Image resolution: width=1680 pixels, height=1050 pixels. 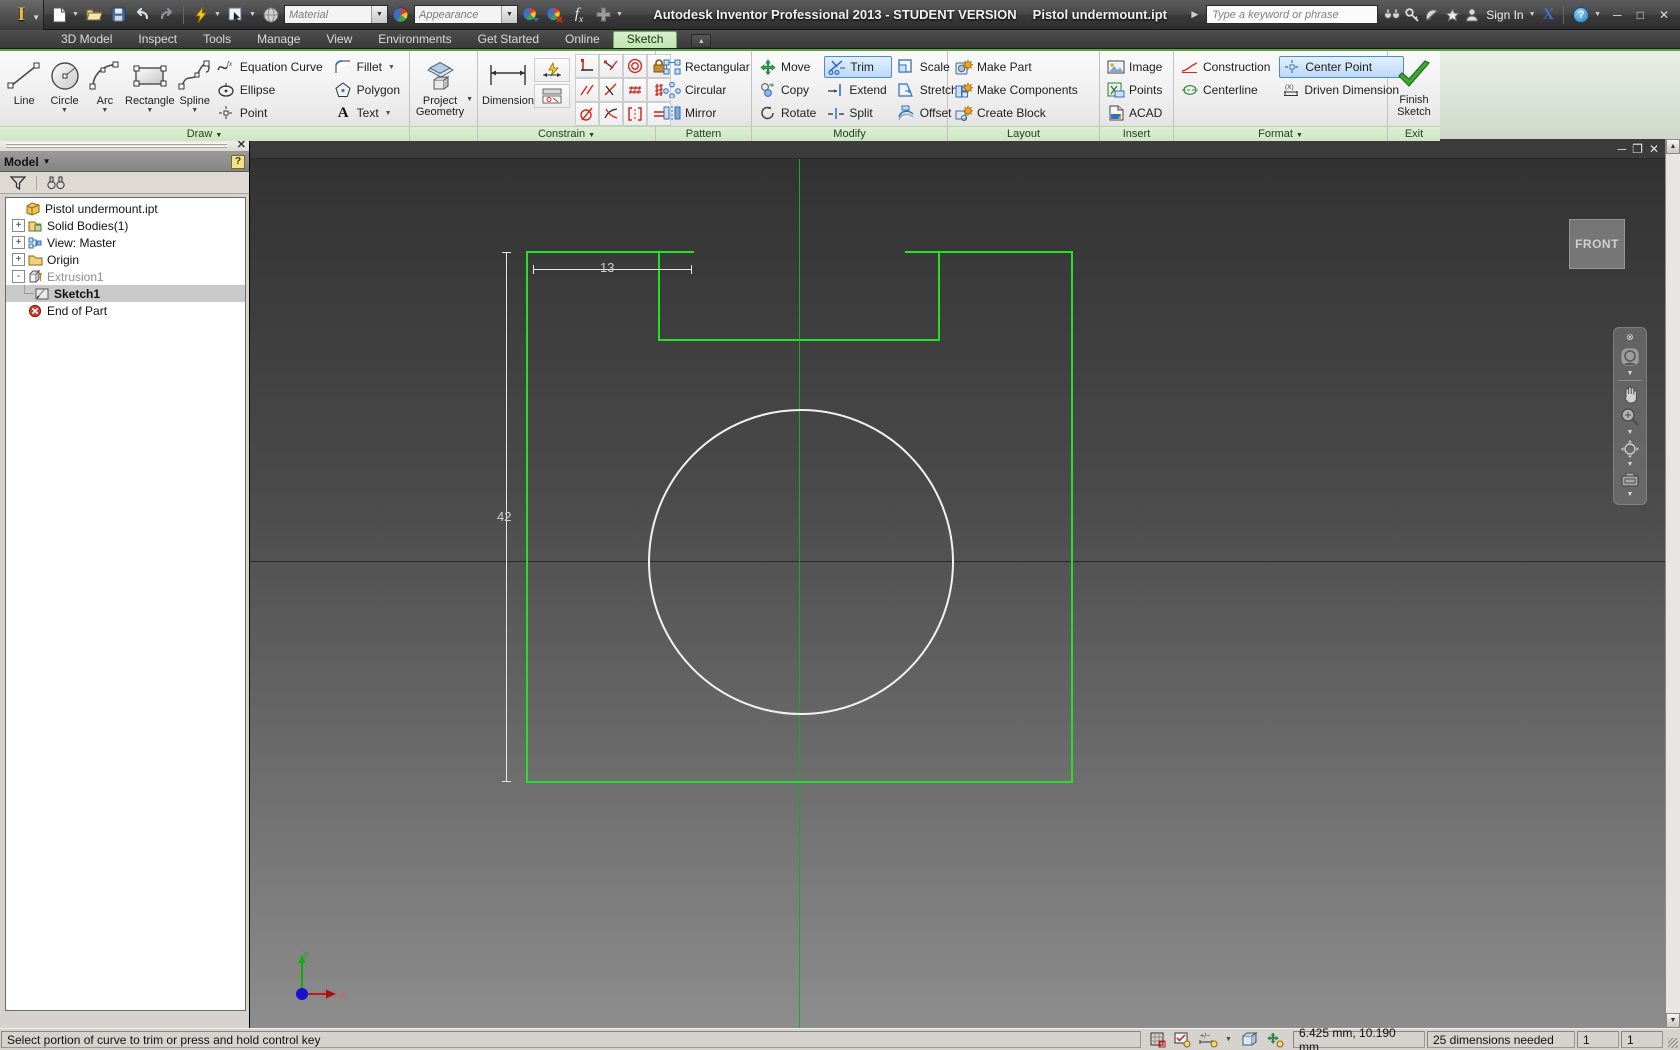 What do you see at coordinates (466, 14) in the screenshot?
I see `appearance-selector: Appearance ▼` at bounding box center [466, 14].